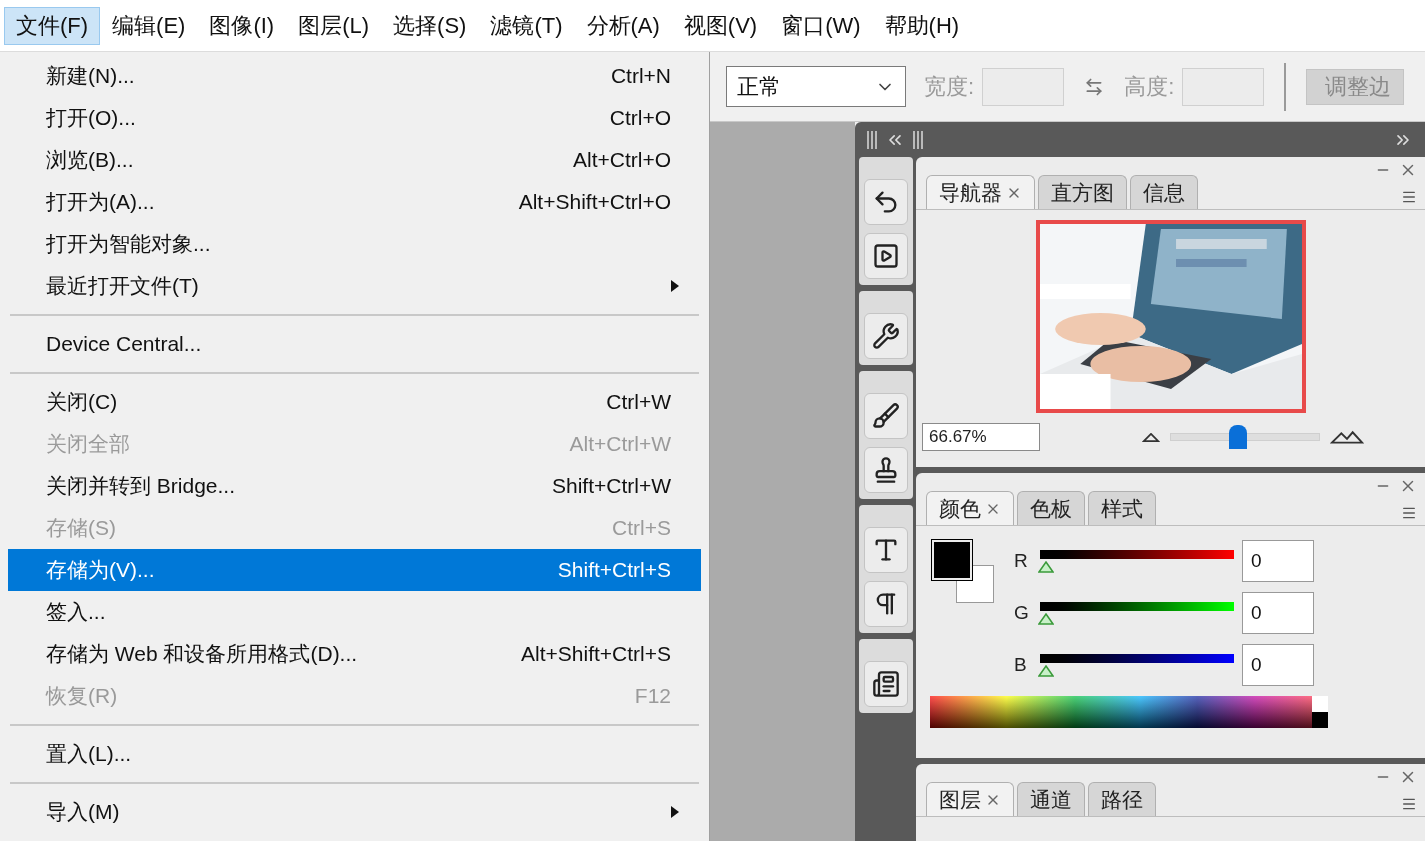 Image resolution: width=1425 pixels, height=841 pixels. Describe the element at coordinates (1151, 437) in the screenshot. I see `zoom-out-icon` at that location.